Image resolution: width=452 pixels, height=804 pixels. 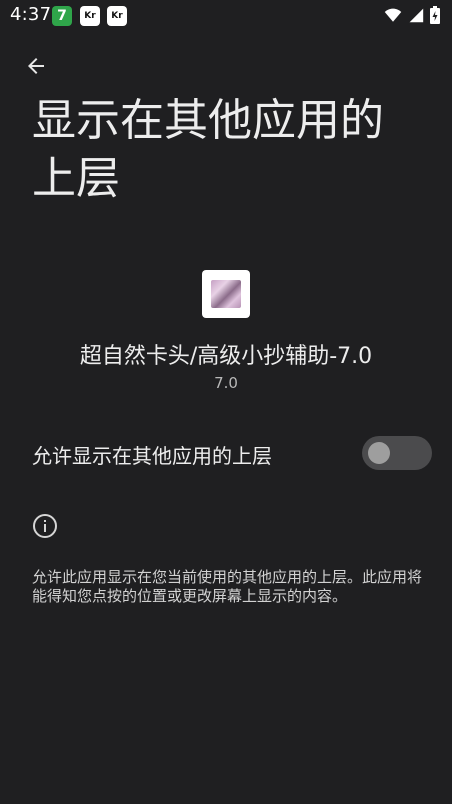 I want to click on page-title: 显示在其他应用的上层, so click(x=208, y=149).